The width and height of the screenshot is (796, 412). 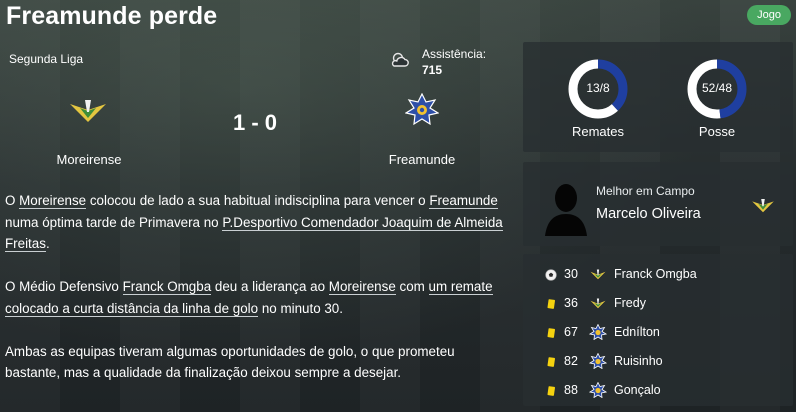 I want to click on event-minute: 88, so click(x=571, y=390).